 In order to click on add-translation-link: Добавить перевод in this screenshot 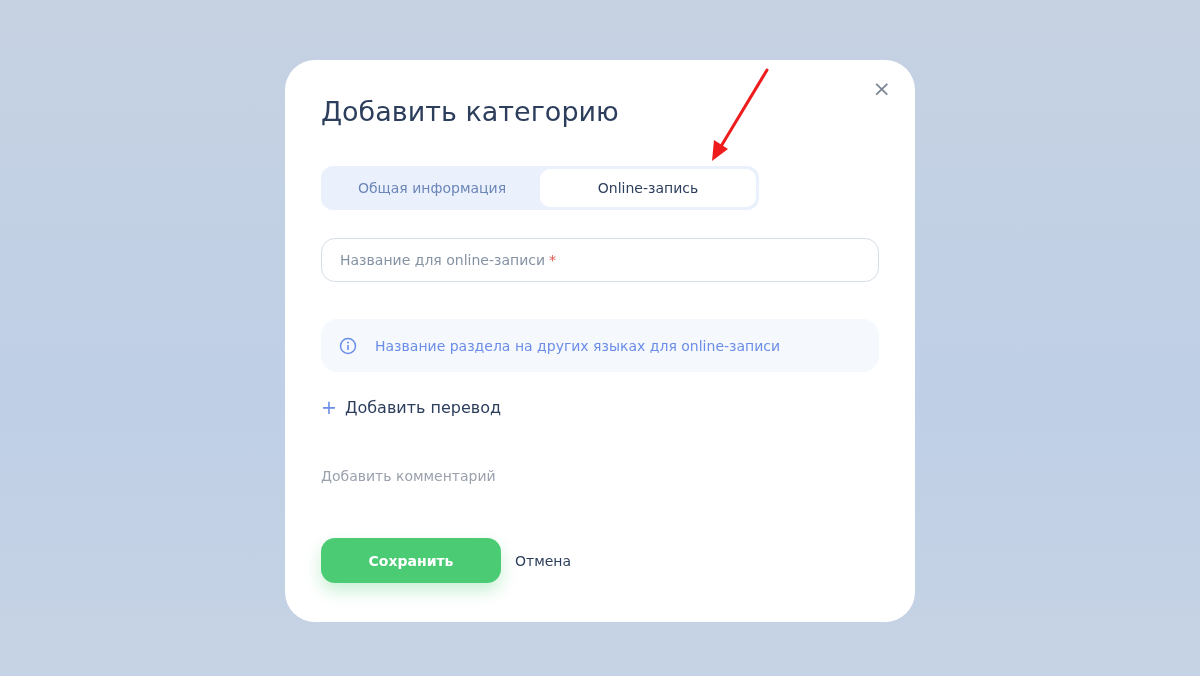, I will do `click(423, 407)`.